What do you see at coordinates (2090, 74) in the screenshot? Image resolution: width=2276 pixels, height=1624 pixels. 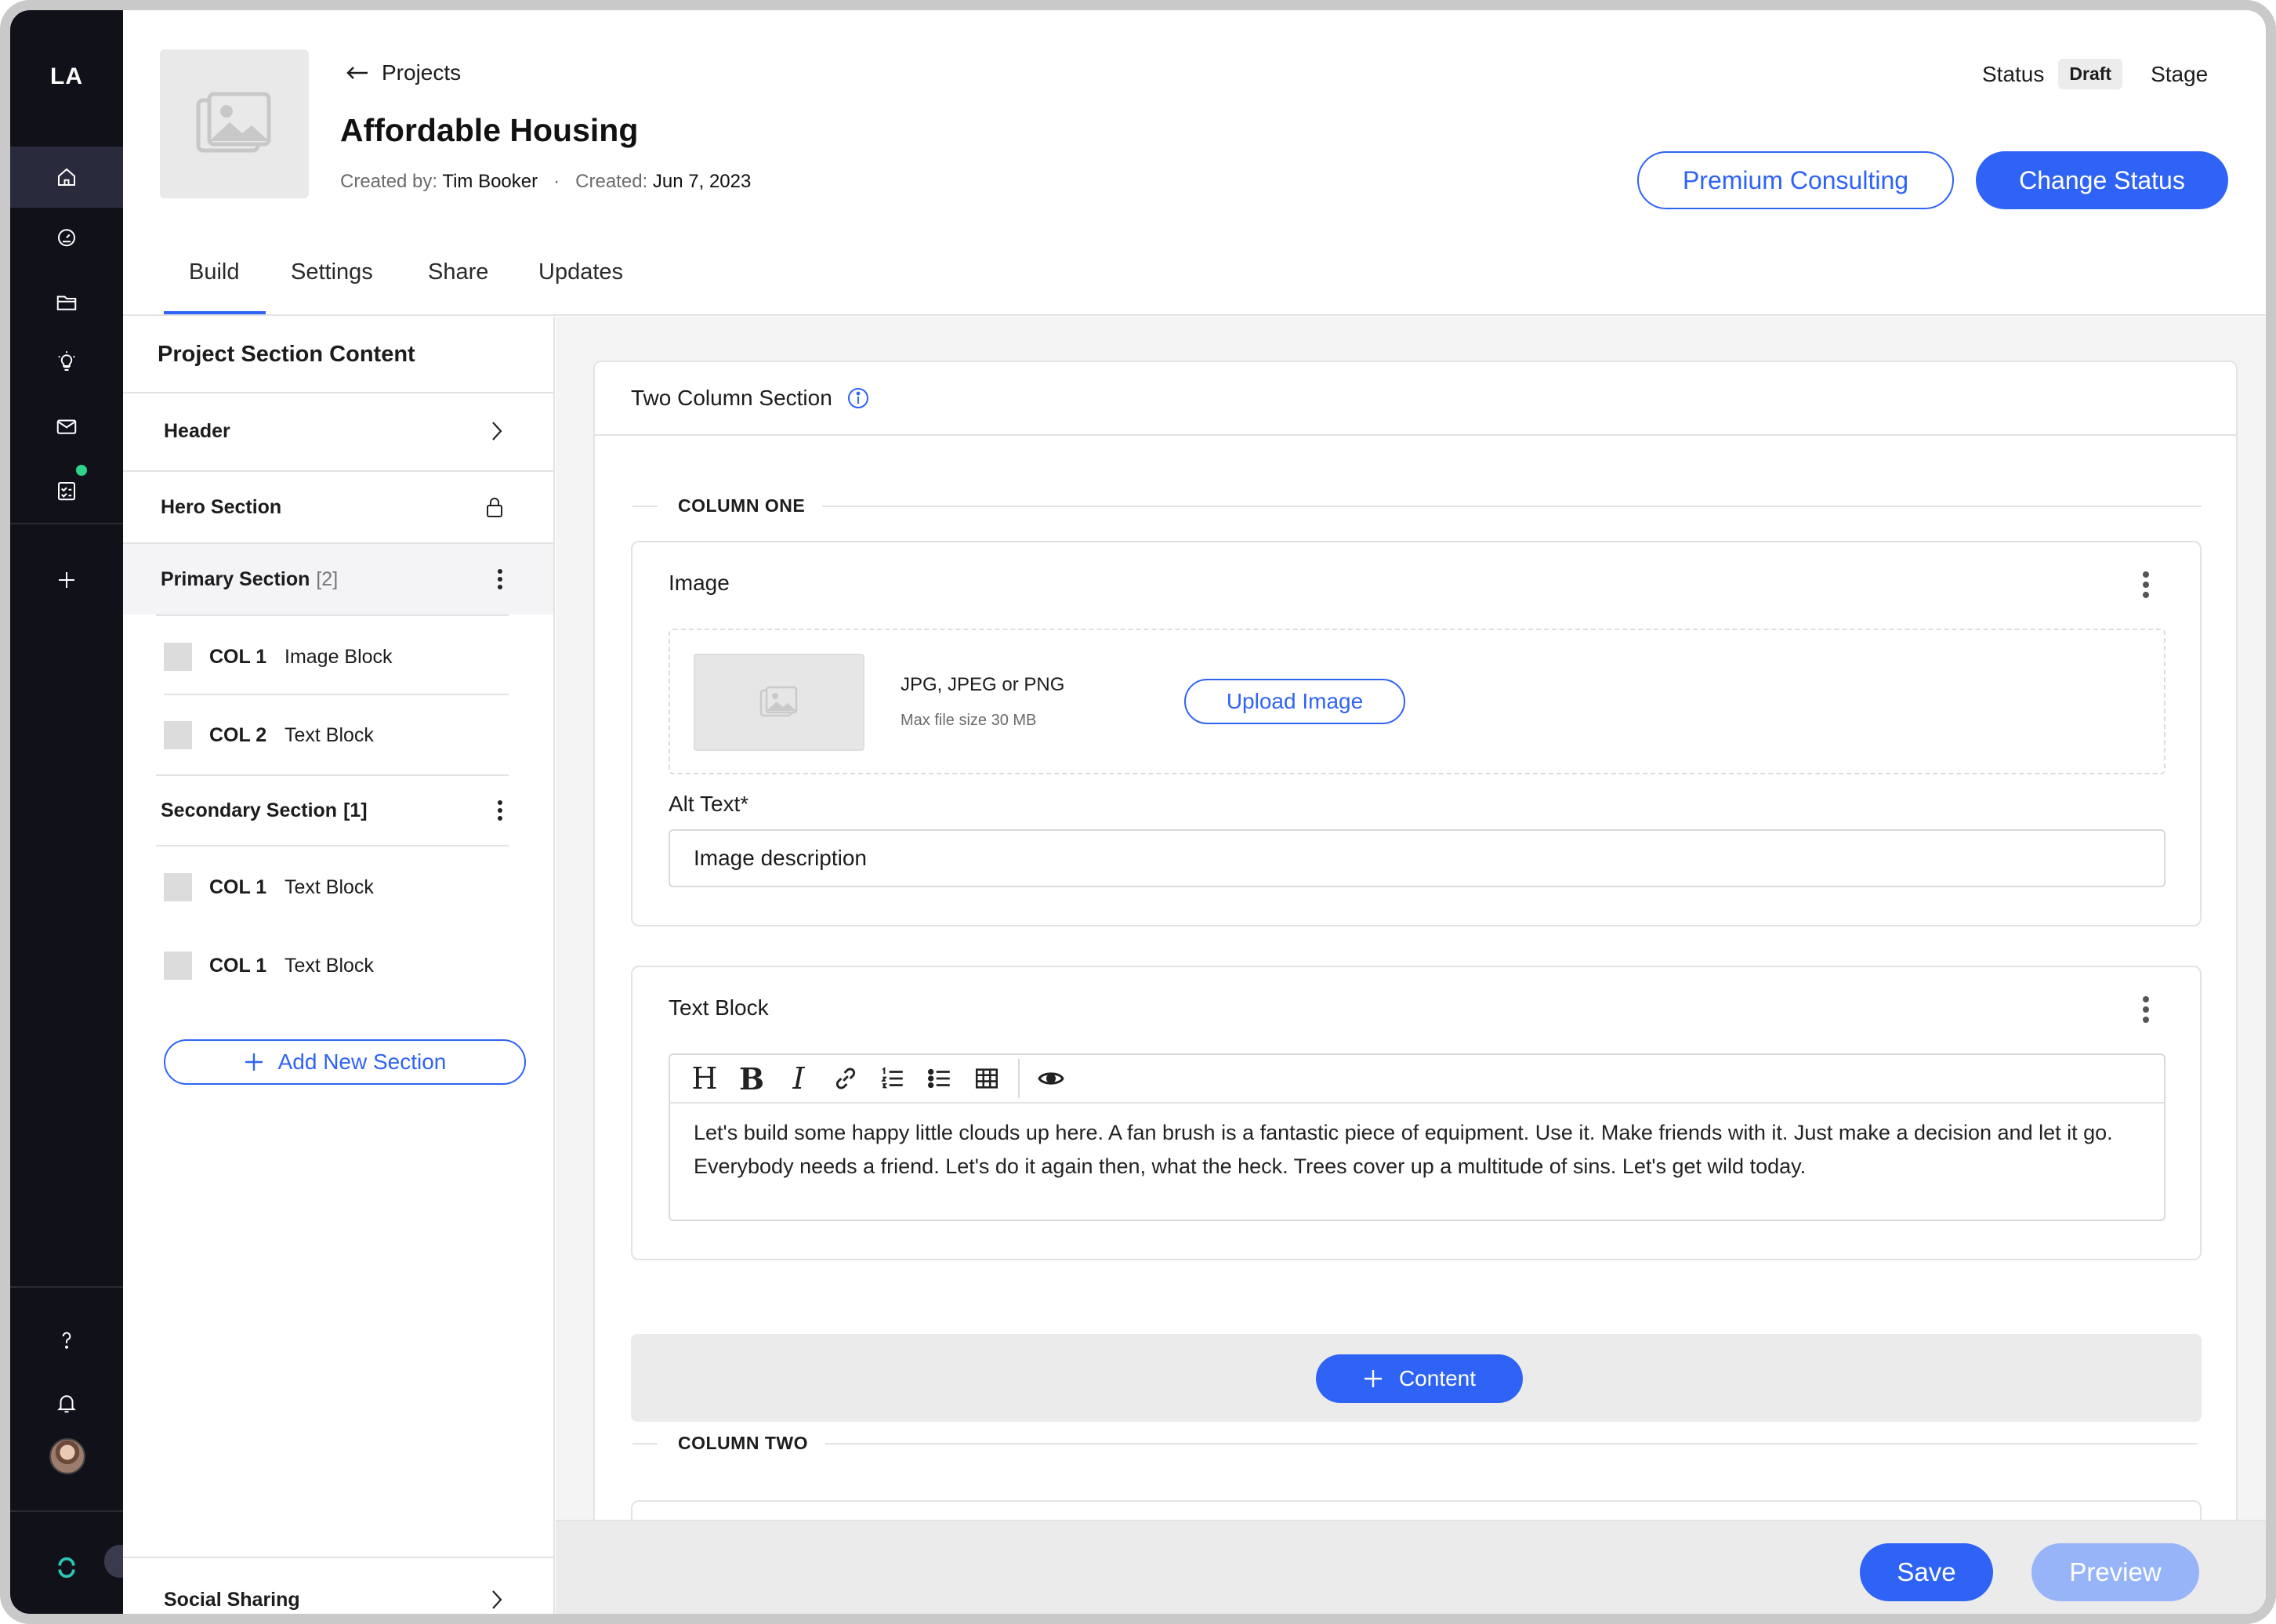 I see `status-badge: Draft` at bounding box center [2090, 74].